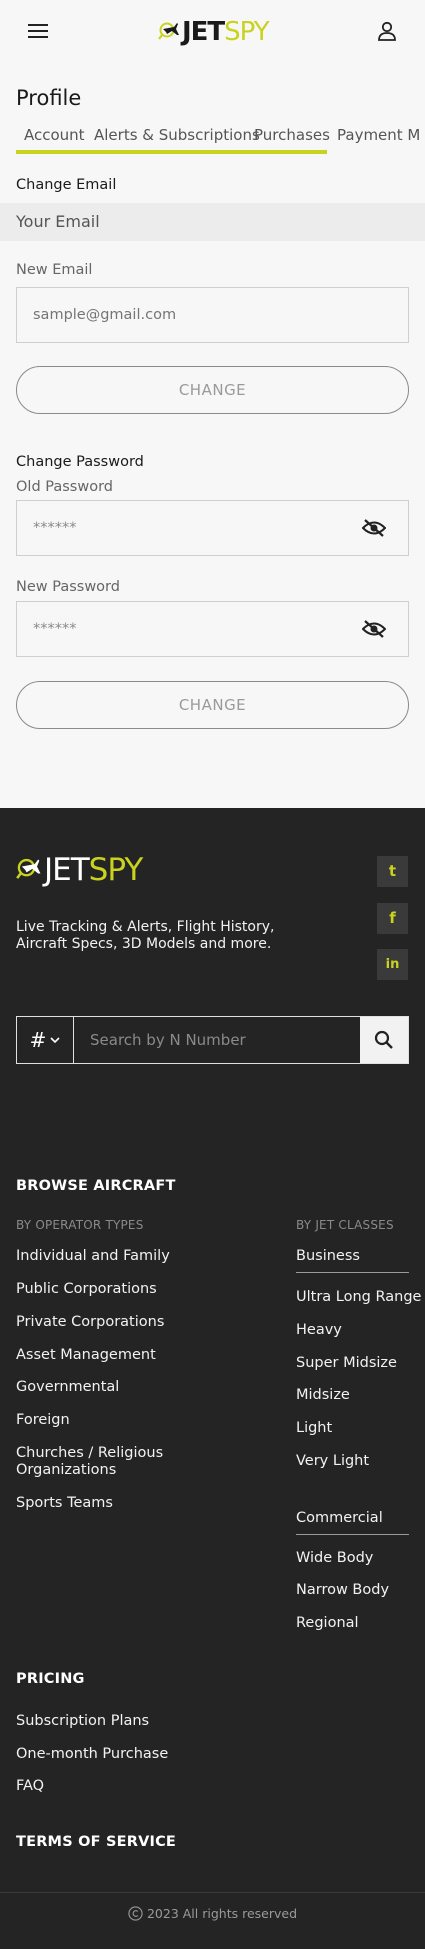 The image size is (425, 1949). I want to click on new-password-value: ******, so click(55, 629).